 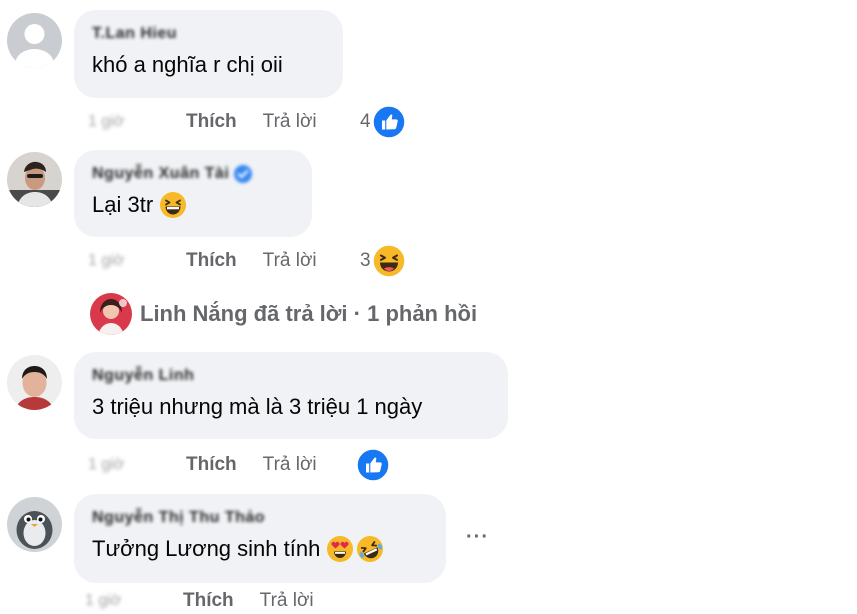 I want to click on comment-text-content: Lại 3tr, so click(x=123, y=204).